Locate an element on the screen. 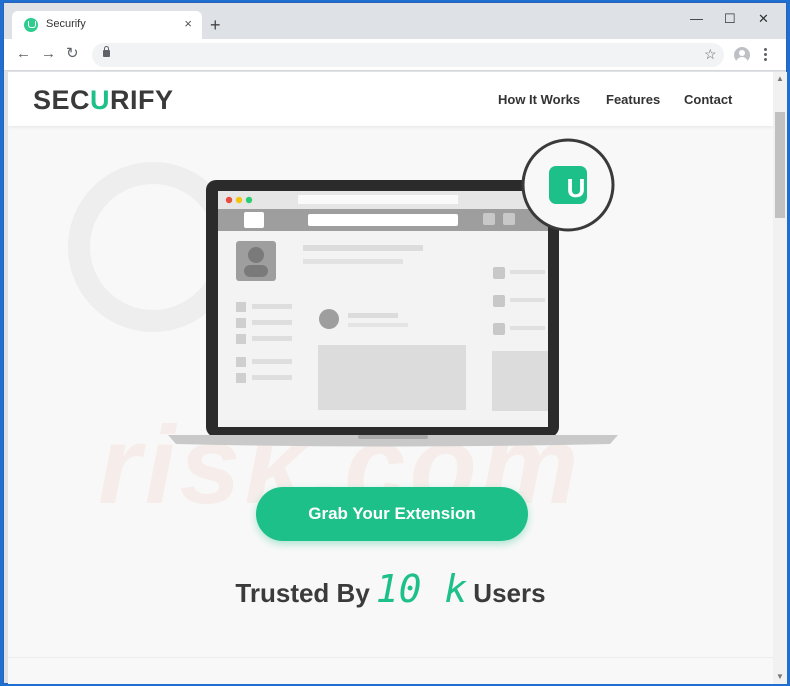  shield-icon is located at coordinates (31, 25).